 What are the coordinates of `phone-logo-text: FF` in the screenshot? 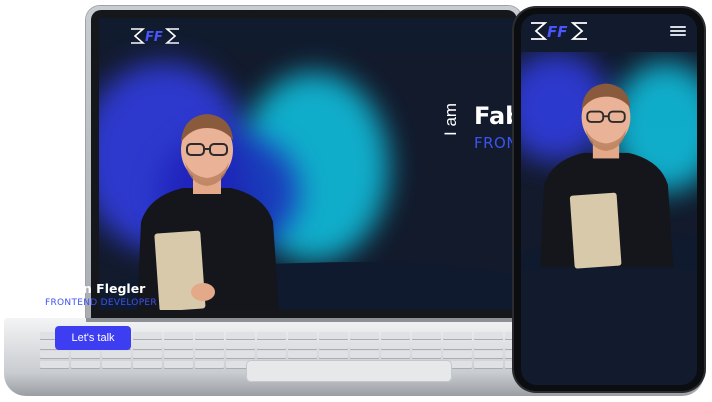 It's located at (557, 32).